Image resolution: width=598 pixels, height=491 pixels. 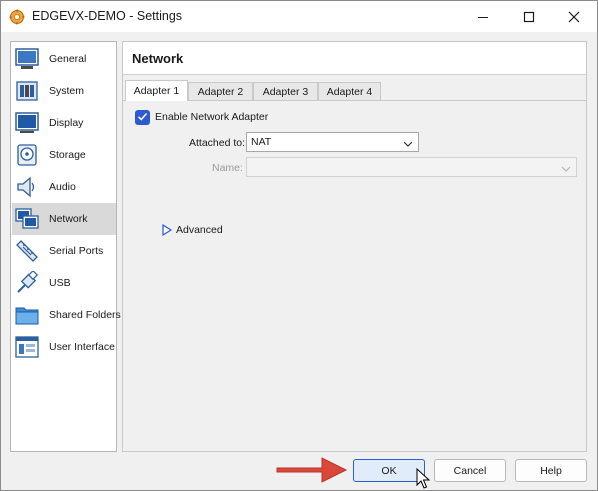 I want to click on sidebar-item-usb: USB, so click(x=64, y=283).